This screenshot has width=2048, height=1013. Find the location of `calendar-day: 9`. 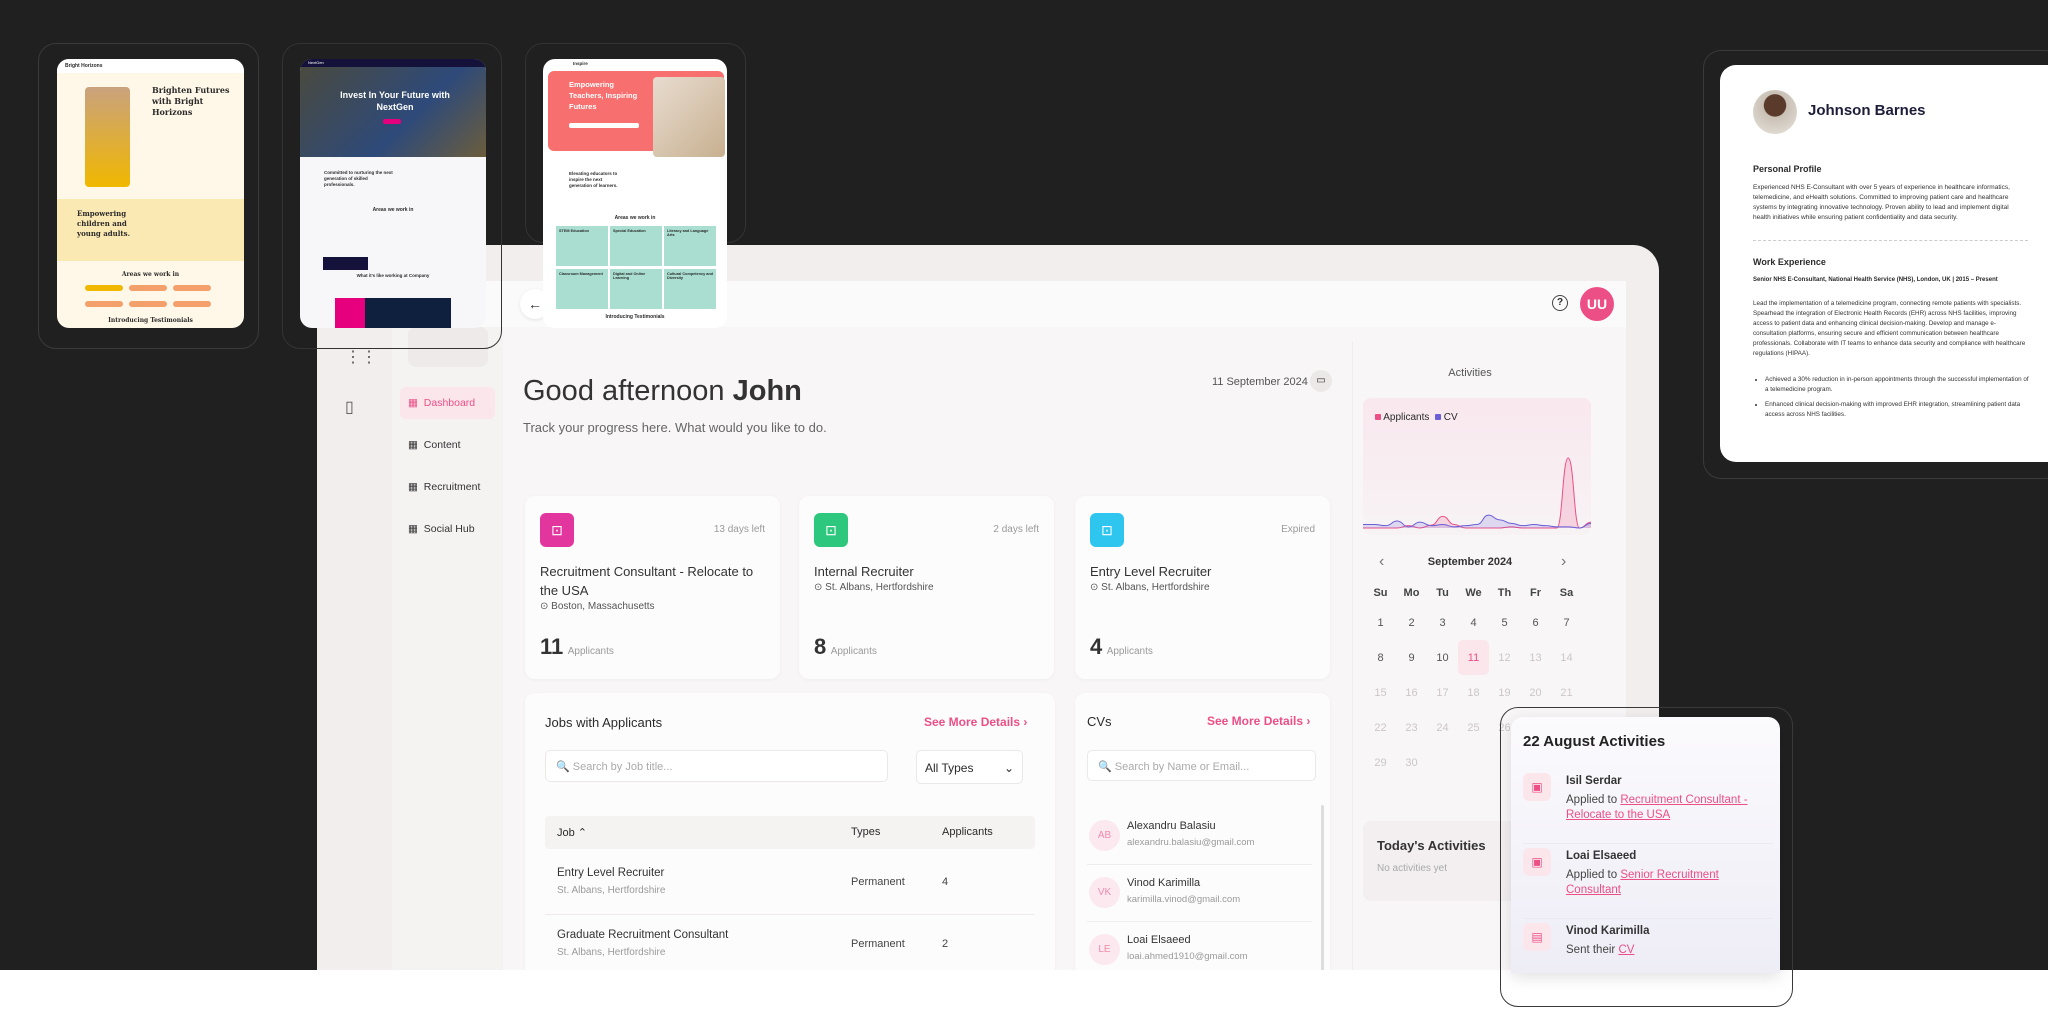

calendar-day: 9 is located at coordinates (1411, 657).